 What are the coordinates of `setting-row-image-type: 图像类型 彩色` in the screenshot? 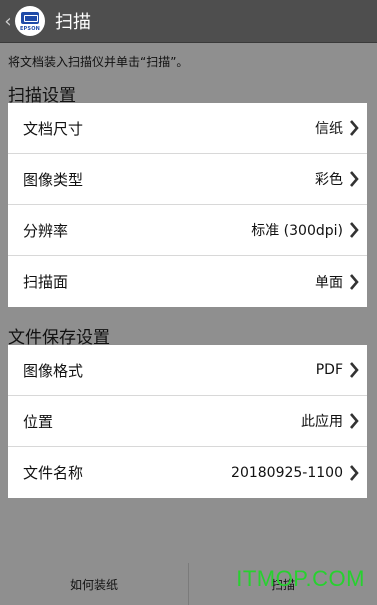 It's located at (187, 179).